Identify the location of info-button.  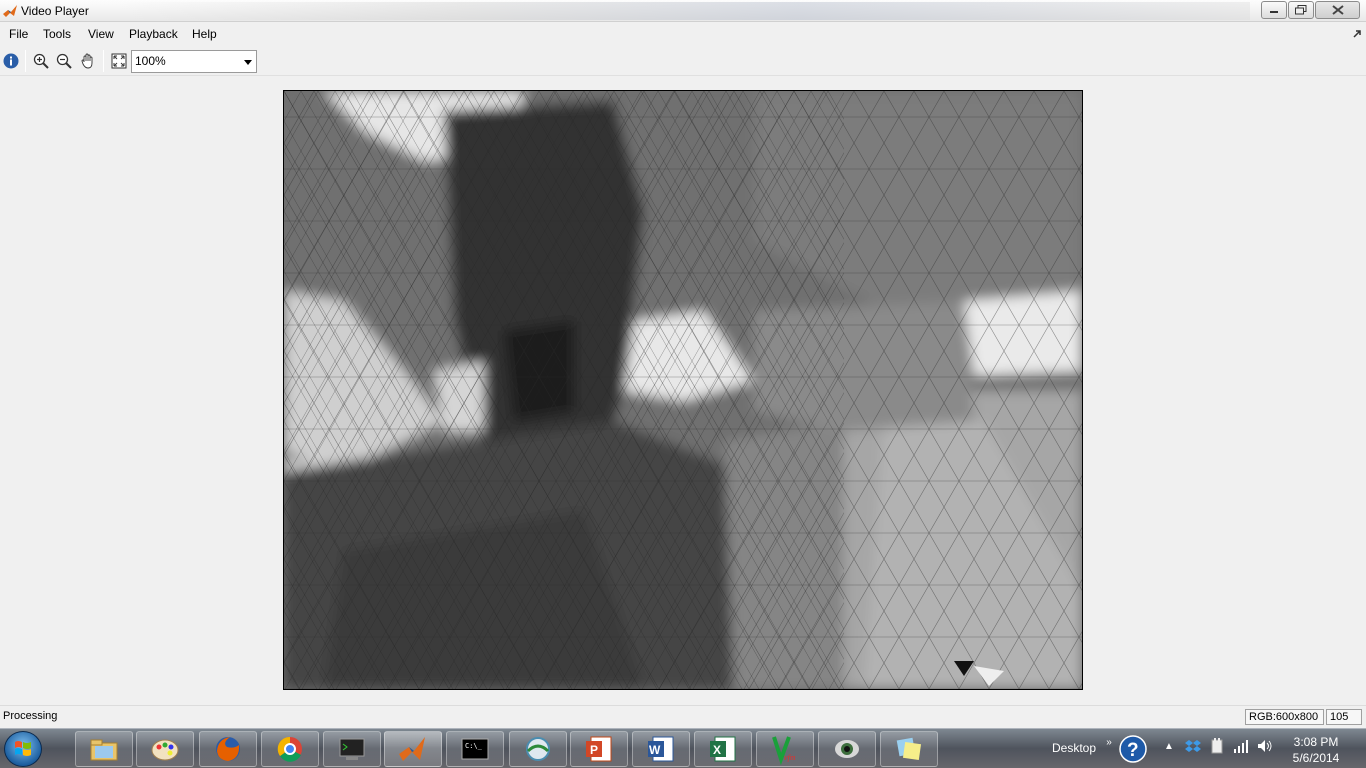
(11, 61).